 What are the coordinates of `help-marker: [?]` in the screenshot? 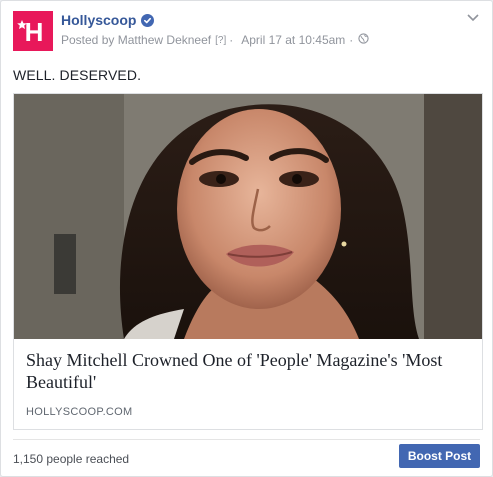 It's located at (220, 40).